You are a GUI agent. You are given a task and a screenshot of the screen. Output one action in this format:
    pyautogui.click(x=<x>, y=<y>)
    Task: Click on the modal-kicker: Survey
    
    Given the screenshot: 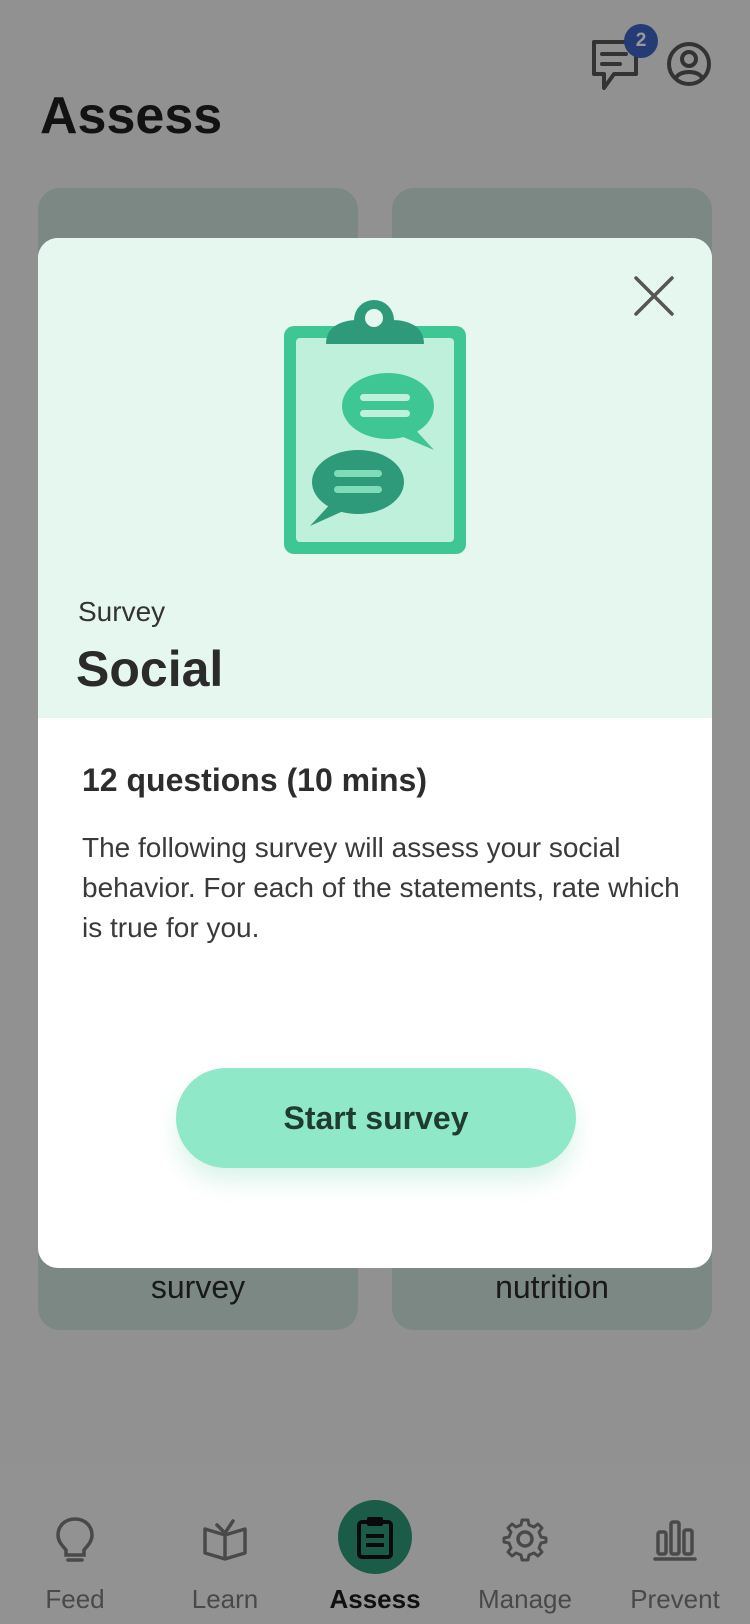 What is the action you would take?
    pyautogui.click(x=122, y=611)
    